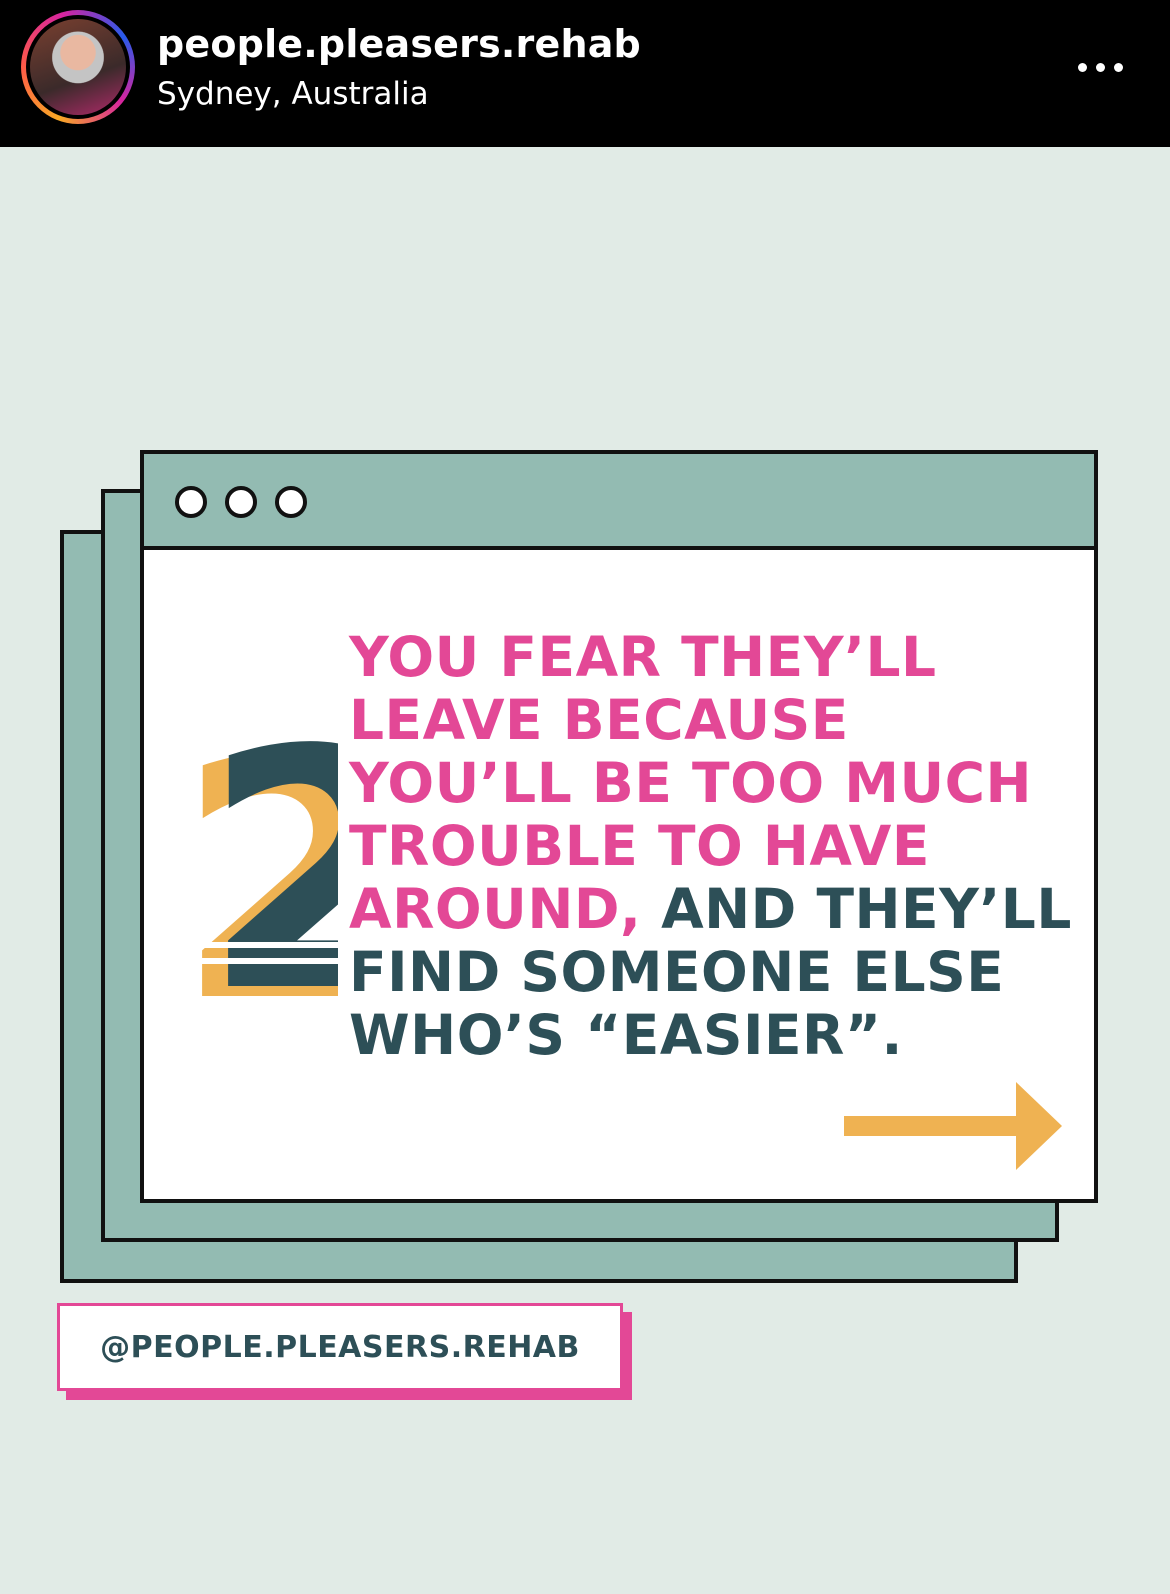 This screenshot has height=1594, width=1170. Describe the element at coordinates (585, 73) in the screenshot. I see `post-header: people.pleasers.rehab Sydney, Australia` at that location.